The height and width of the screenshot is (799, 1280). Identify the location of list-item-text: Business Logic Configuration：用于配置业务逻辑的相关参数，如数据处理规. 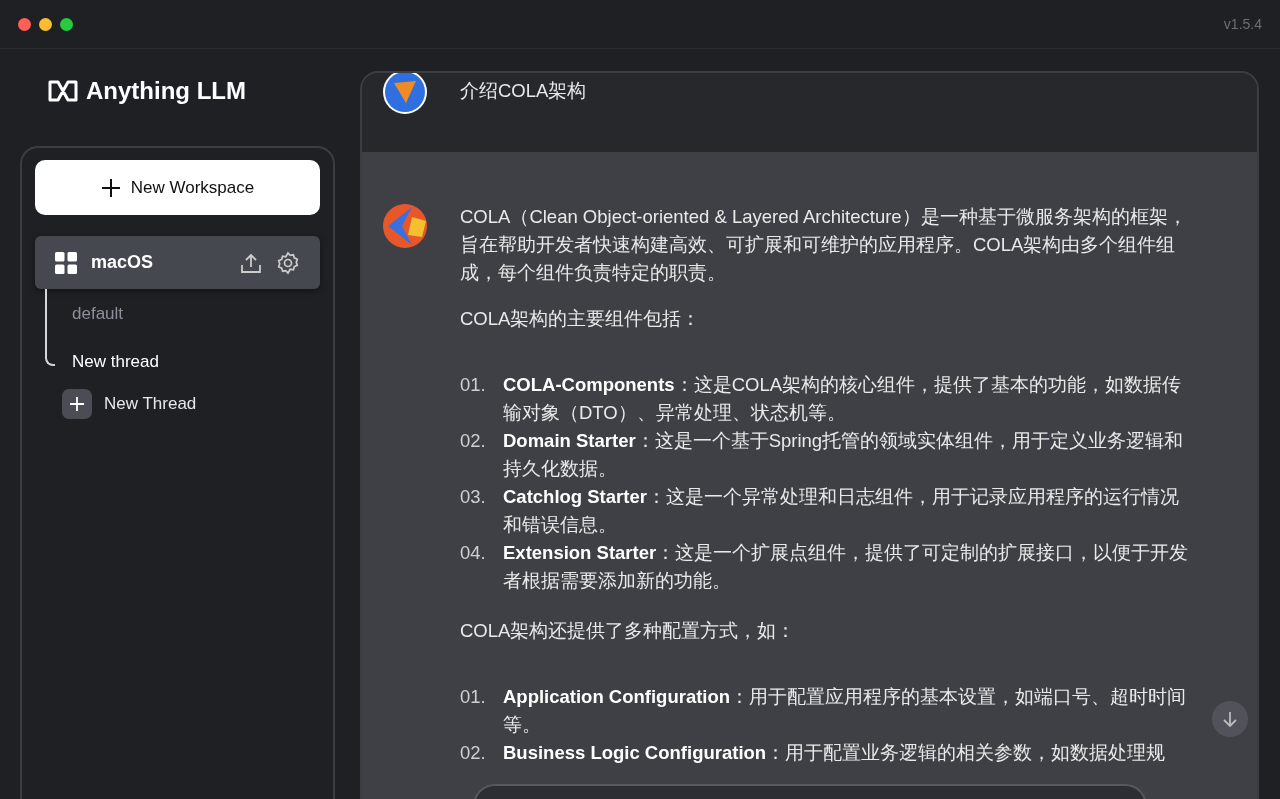
(834, 753).